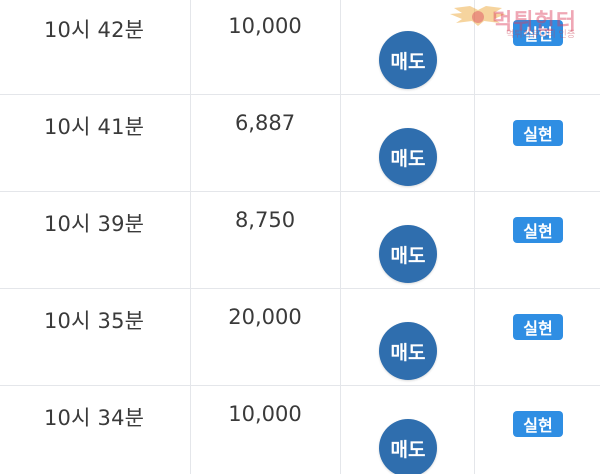 The width and height of the screenshot is (600, 474). What do you see at coordinates (265, 123) in the screenshot?
I see `trade-amount: 6,887` at bounding box center [265, 123].